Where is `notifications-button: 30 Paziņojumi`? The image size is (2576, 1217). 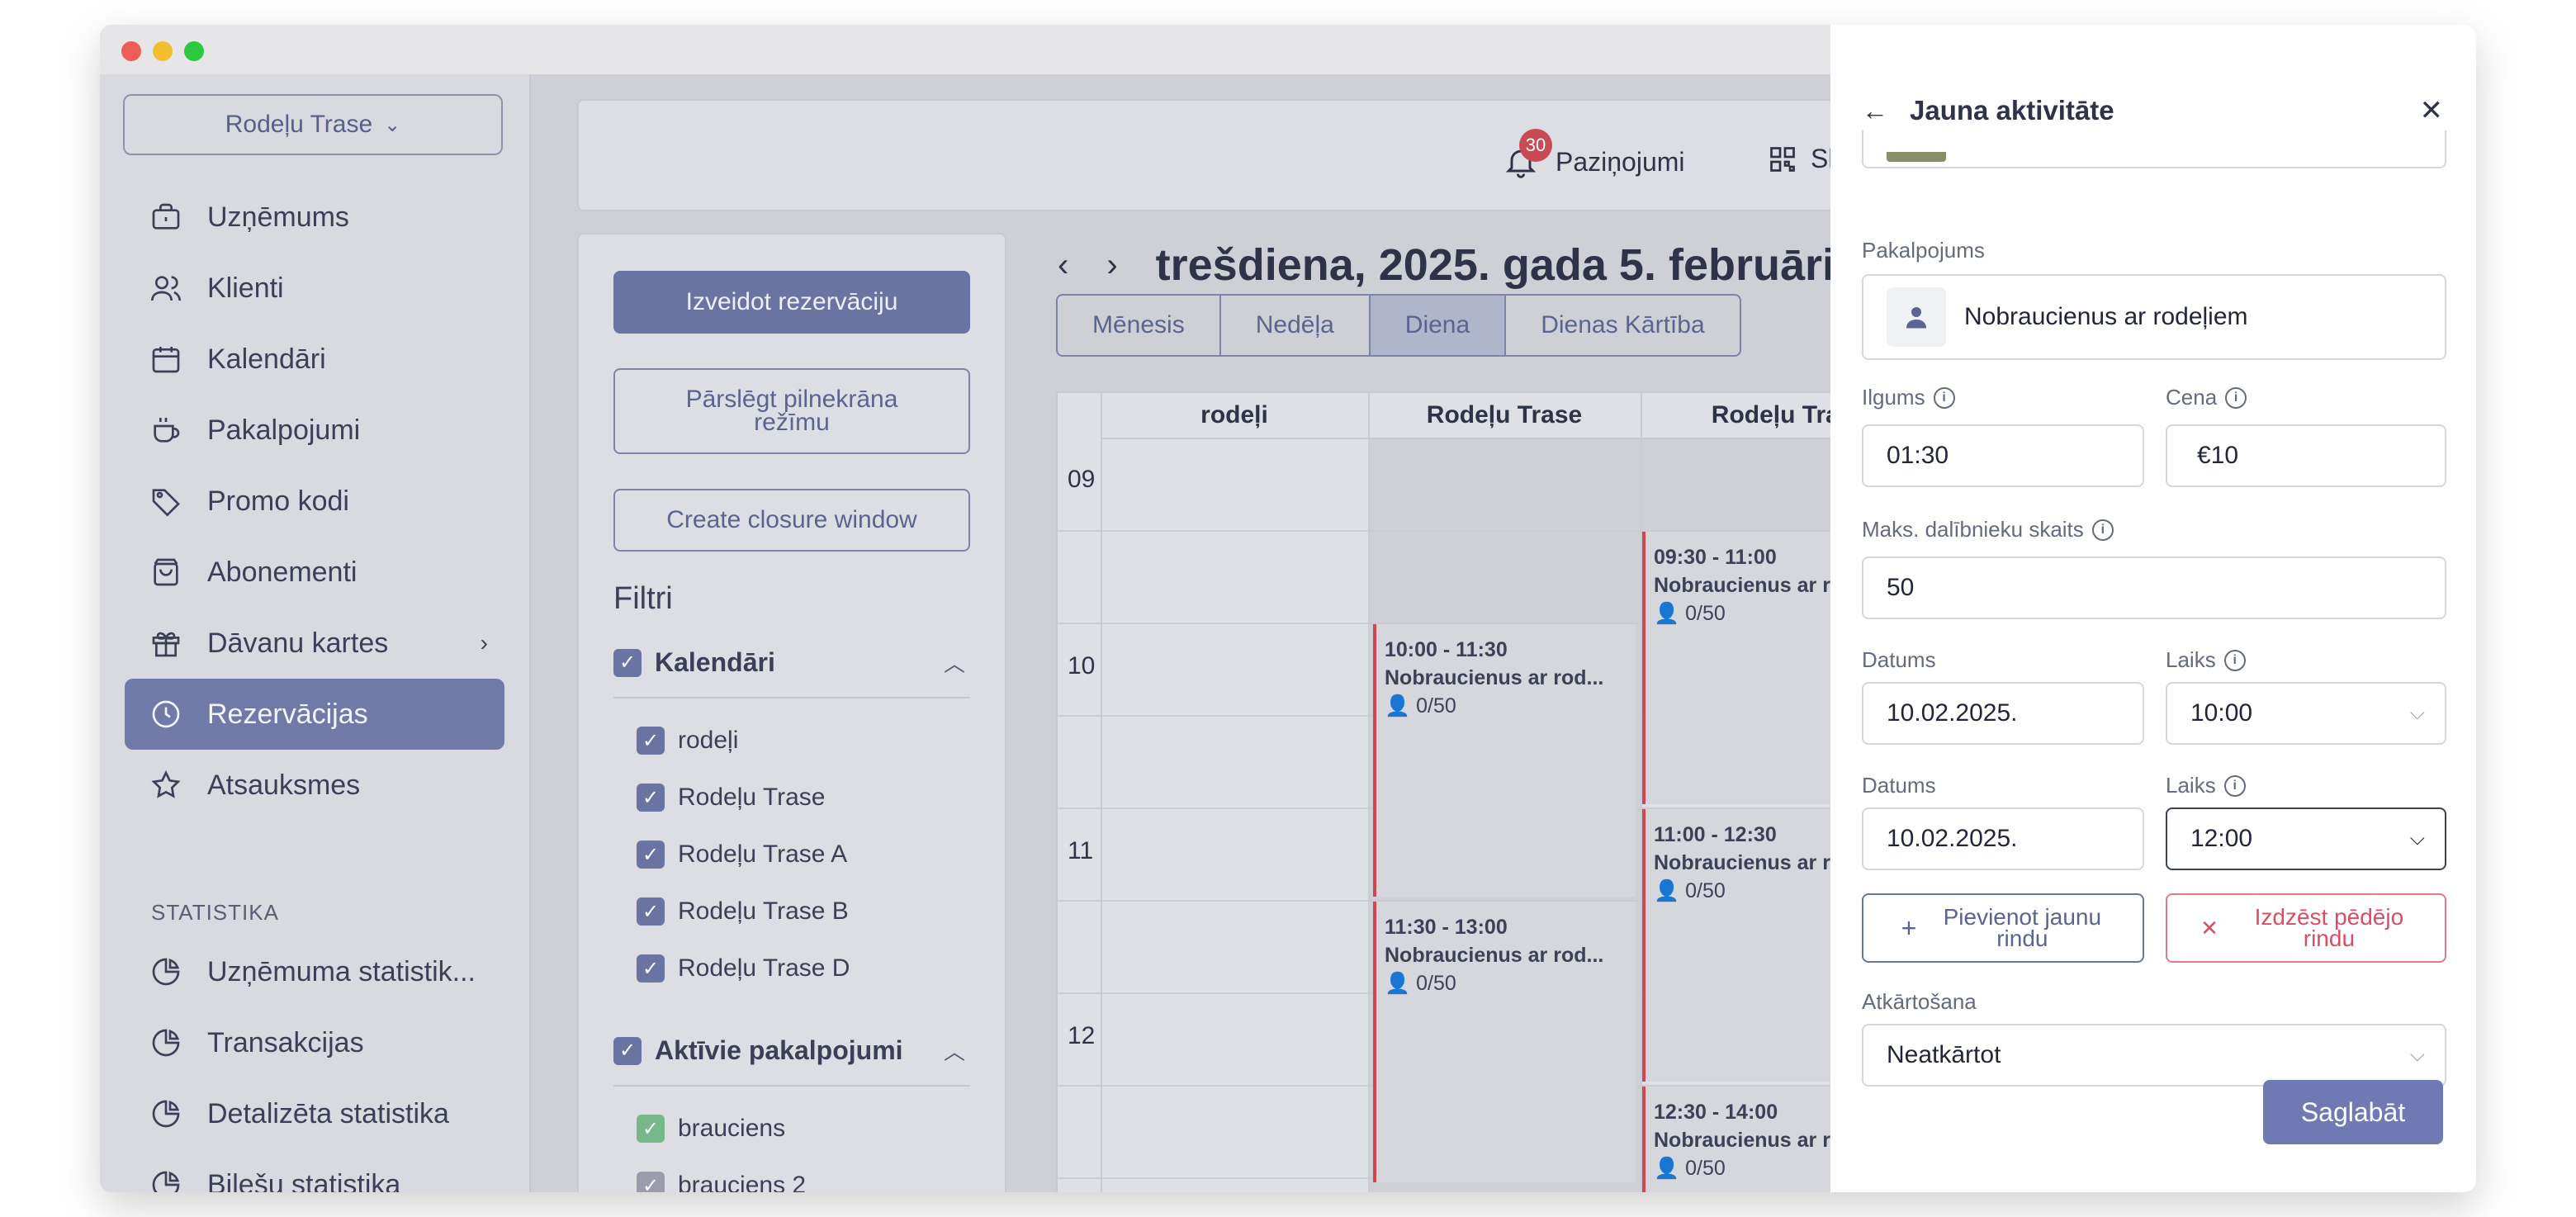
notifications-button: 30 Paziņojumi is located at coordinates (1594, 154).